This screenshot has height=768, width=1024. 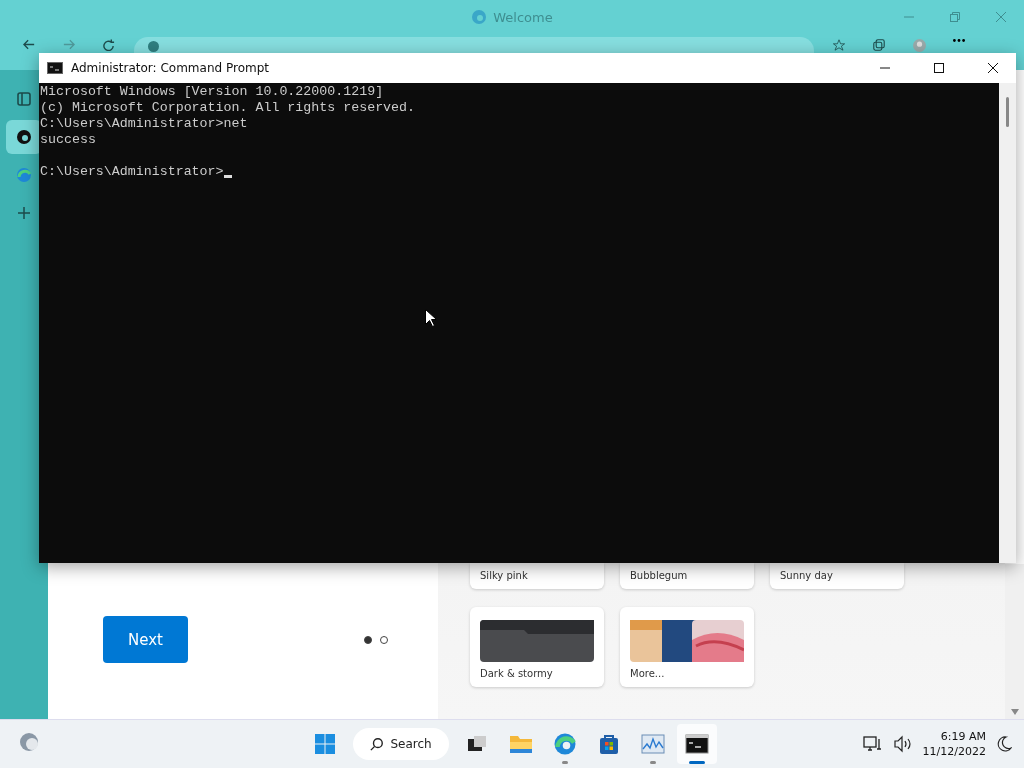 I want to click on theme-label: Sunny day, so click(x=807, y=575).